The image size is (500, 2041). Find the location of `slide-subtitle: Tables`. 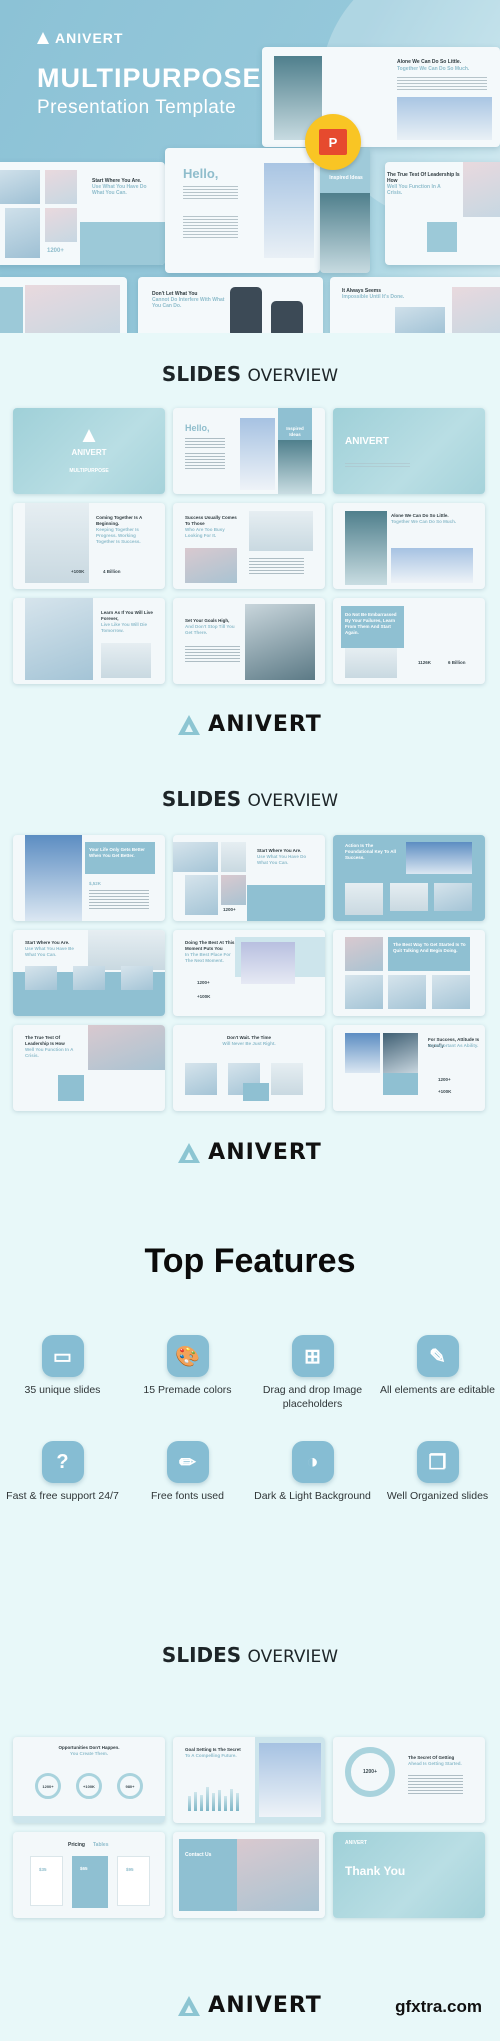

slide-subtitle: Tables is located at coordinates (101, 1845).